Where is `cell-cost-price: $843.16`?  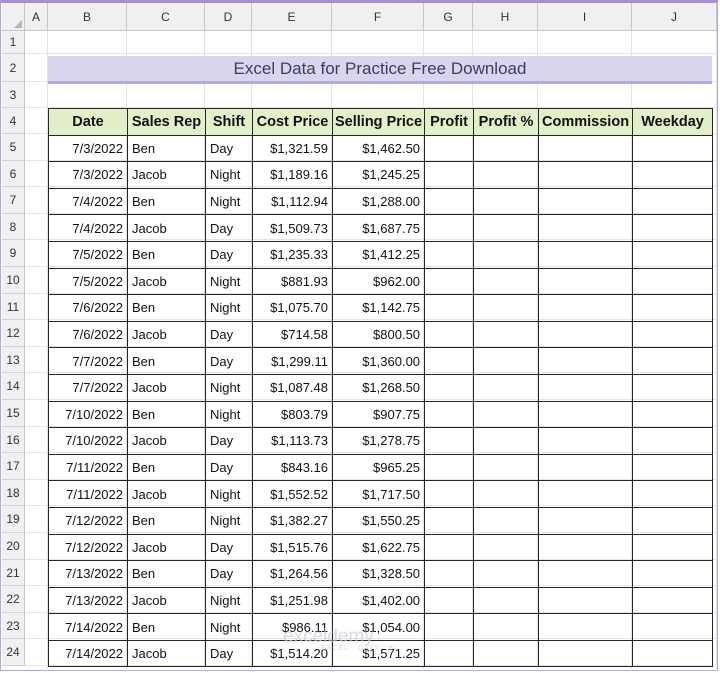 cell-cost-price: $843.16 is located at coordinates (292, 467).